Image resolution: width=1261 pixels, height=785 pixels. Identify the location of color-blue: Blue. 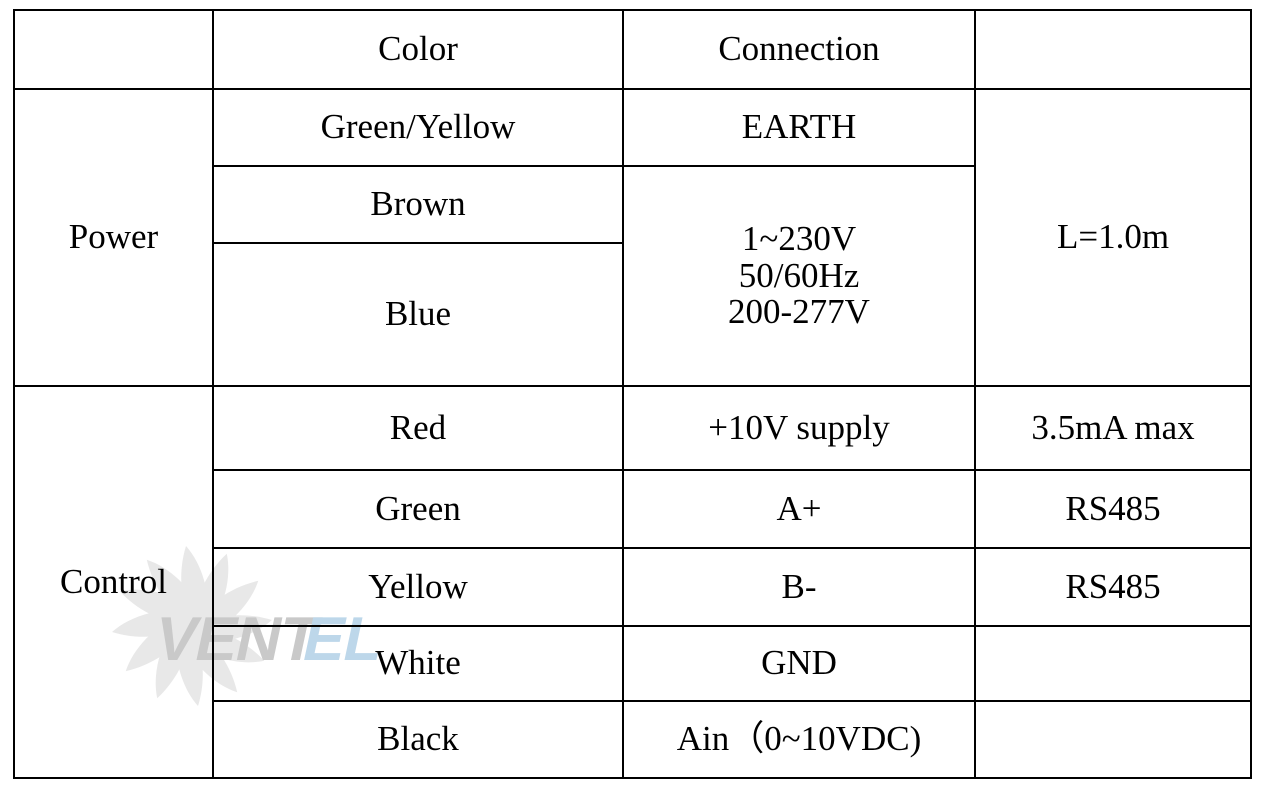
(418, 314).